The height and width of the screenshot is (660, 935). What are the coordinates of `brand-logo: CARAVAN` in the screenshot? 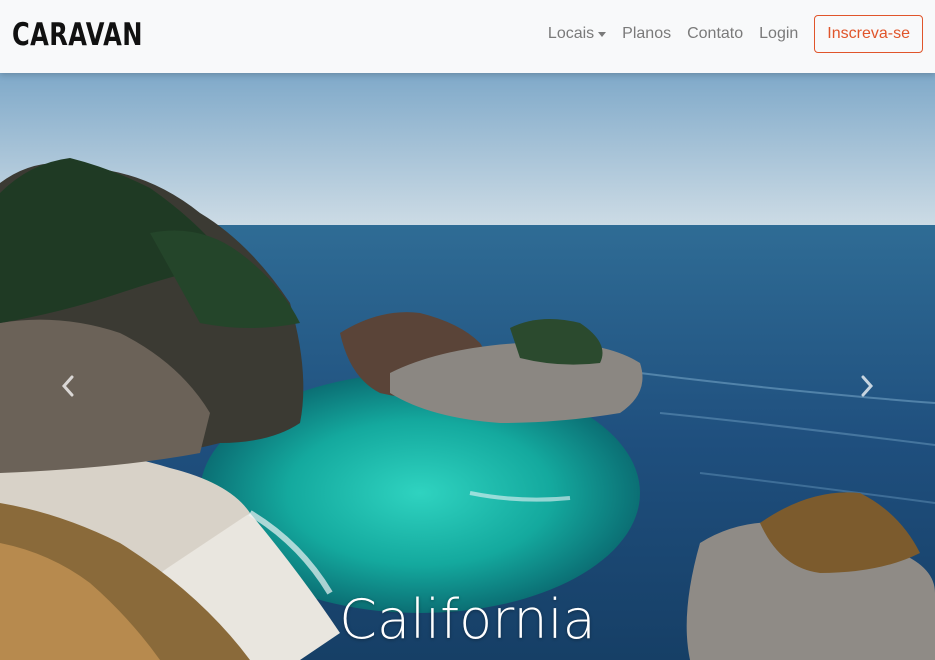 It's located at (77, 35).